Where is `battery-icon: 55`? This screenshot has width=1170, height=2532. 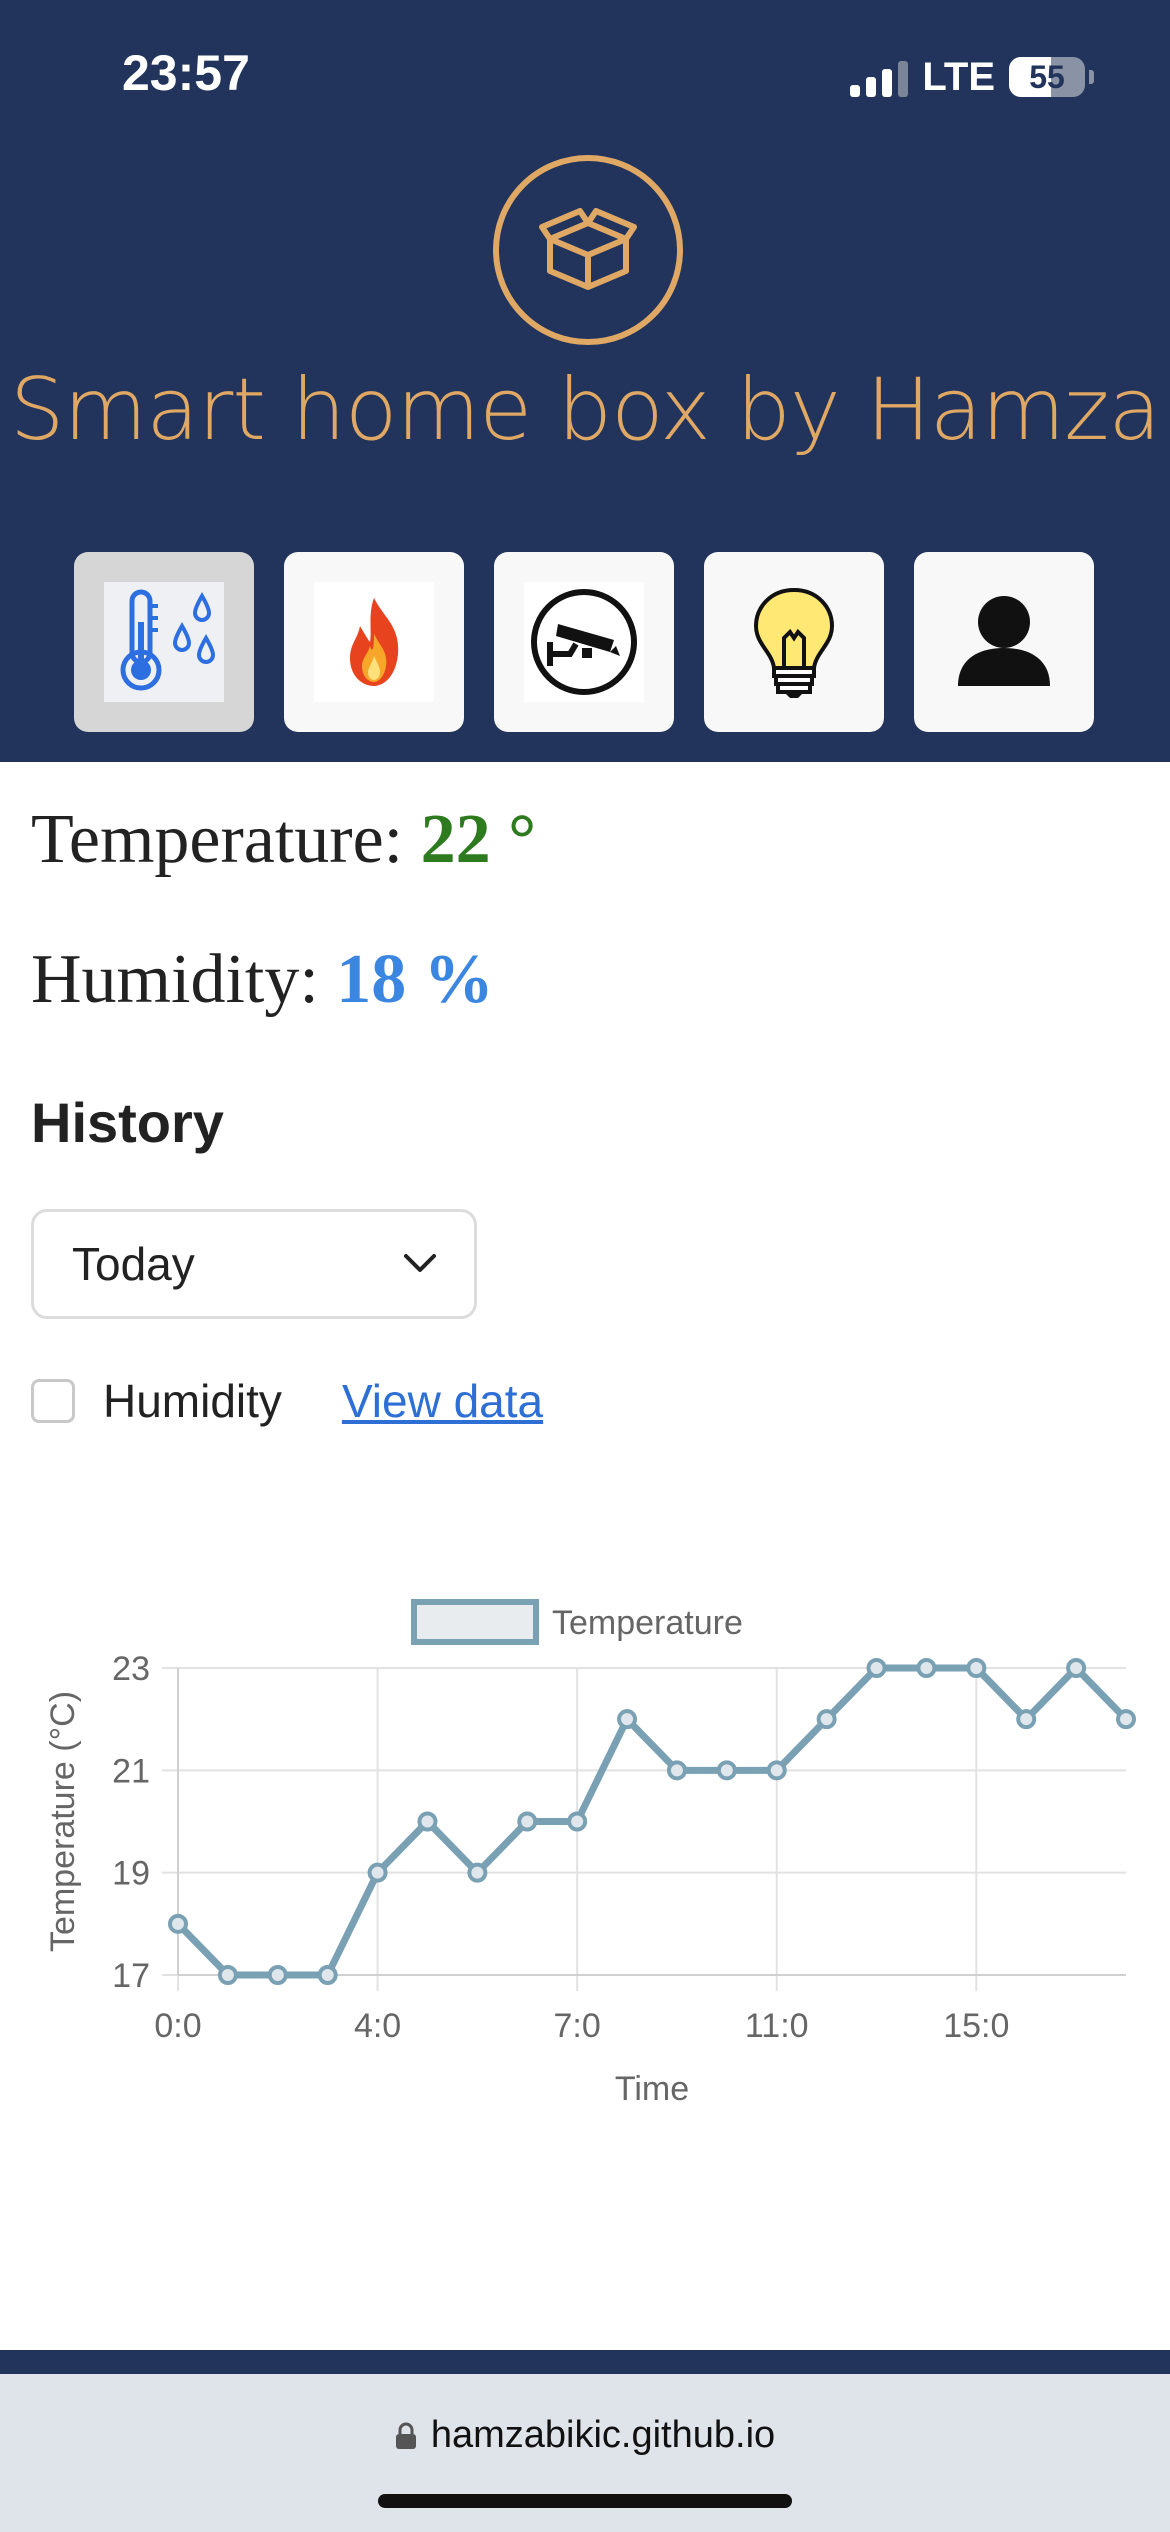
battery-icon: 55 is located at coordinates (1047, 77).